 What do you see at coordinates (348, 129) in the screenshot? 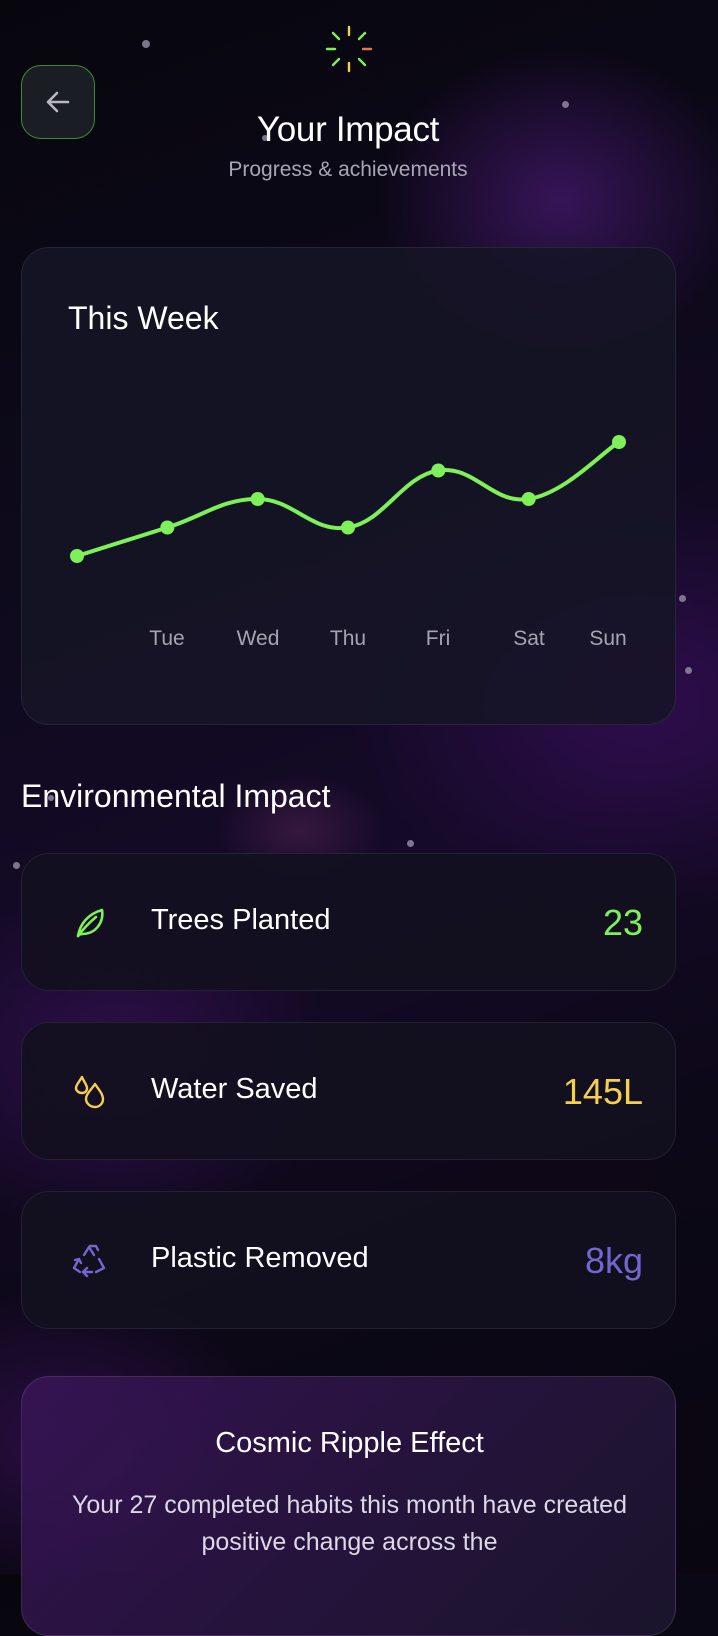
I see `page-title: Your Impact` at bounding box center [348, 129].